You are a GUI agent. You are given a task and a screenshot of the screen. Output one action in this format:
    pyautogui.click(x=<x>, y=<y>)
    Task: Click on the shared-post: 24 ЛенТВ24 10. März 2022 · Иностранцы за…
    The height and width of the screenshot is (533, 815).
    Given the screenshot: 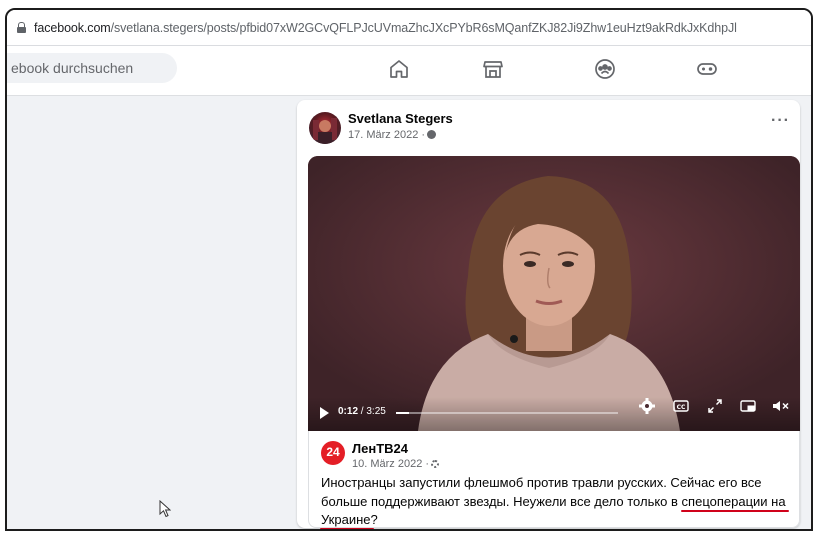 What is the action you would take?
    pyautogui.click(x=554, y=479)
    